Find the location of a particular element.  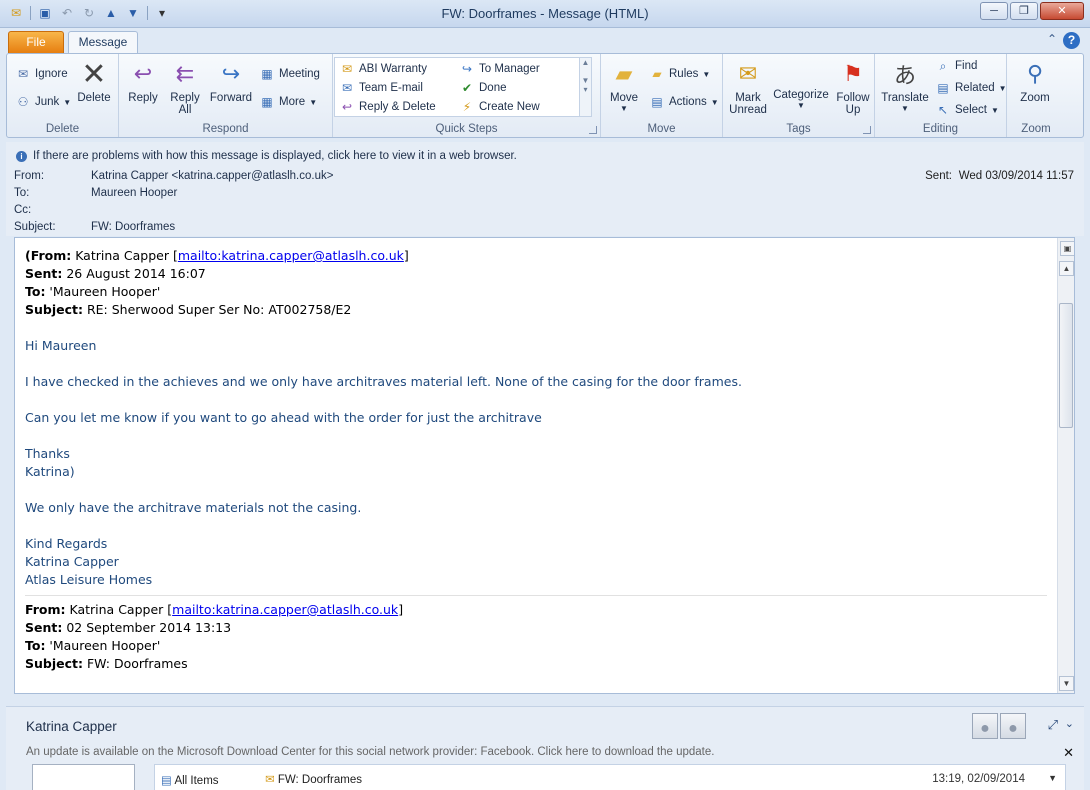

regards-line: Kind Regards is located at coordinates (66, 543).